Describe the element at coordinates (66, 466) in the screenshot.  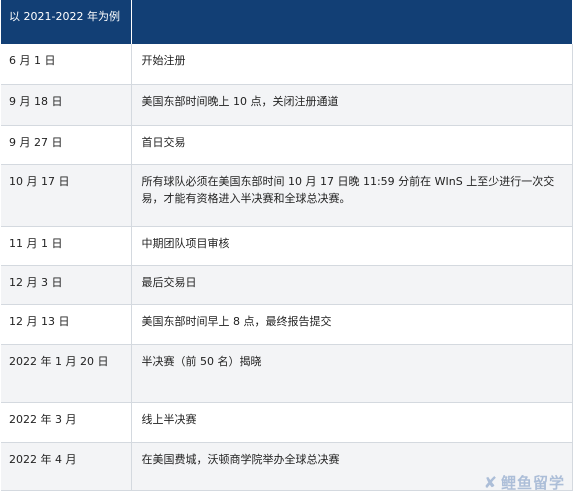
I see `row-date: 2022 年 4 月` at that location.